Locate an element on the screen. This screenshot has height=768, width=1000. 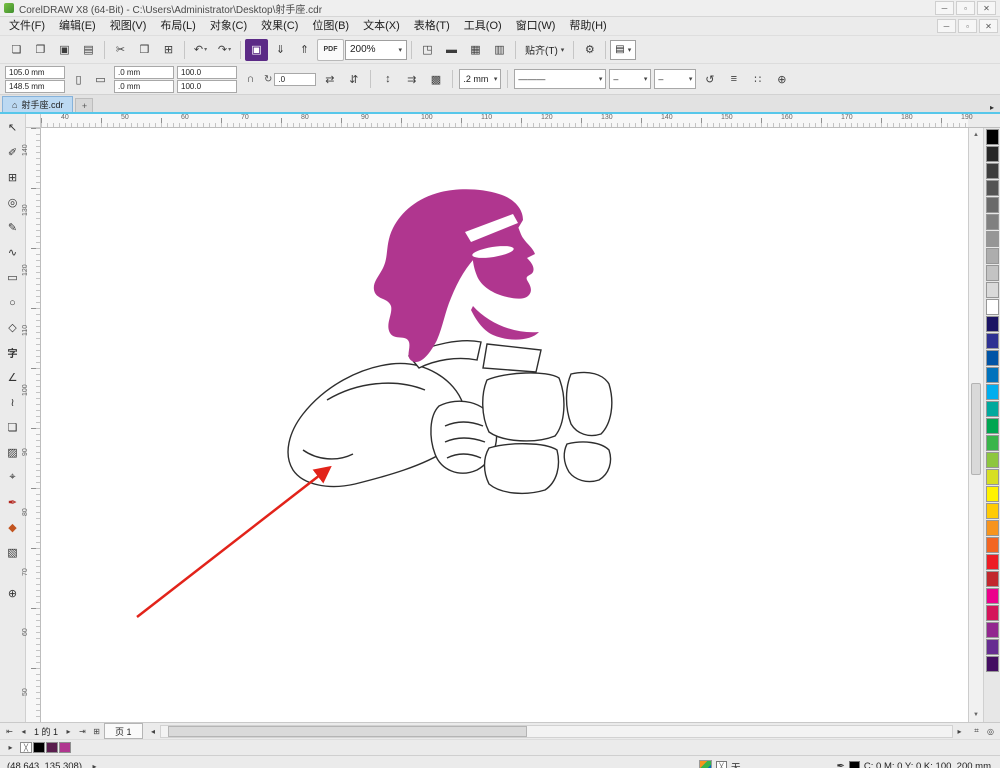
object-position: .0 mm .0 mm is located at coordinates (144, 79).